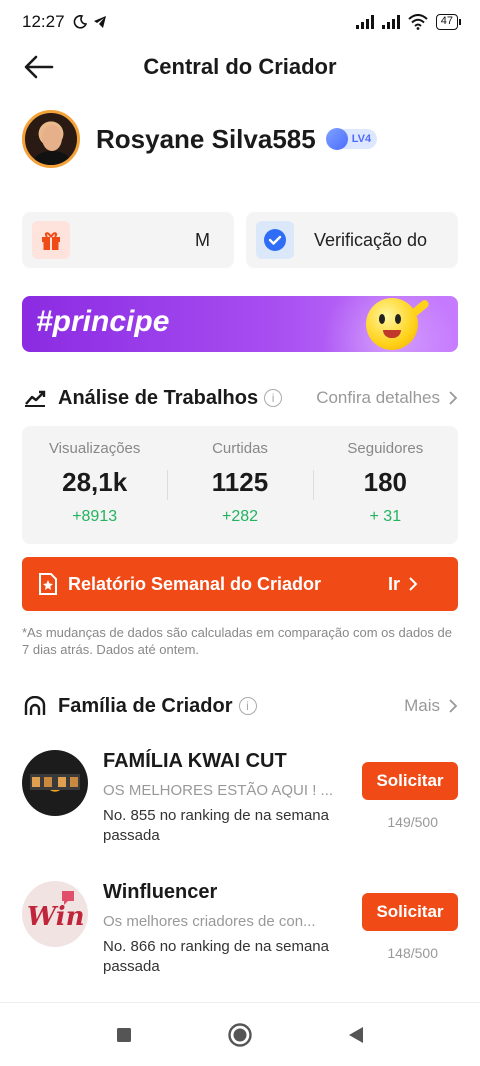 The width and height of the screenshot is (480, 1066). What do you see at coordinates (240, 324) in the screenshot?
I see `promo-banner: #principe` at bounding box center [240, 324].